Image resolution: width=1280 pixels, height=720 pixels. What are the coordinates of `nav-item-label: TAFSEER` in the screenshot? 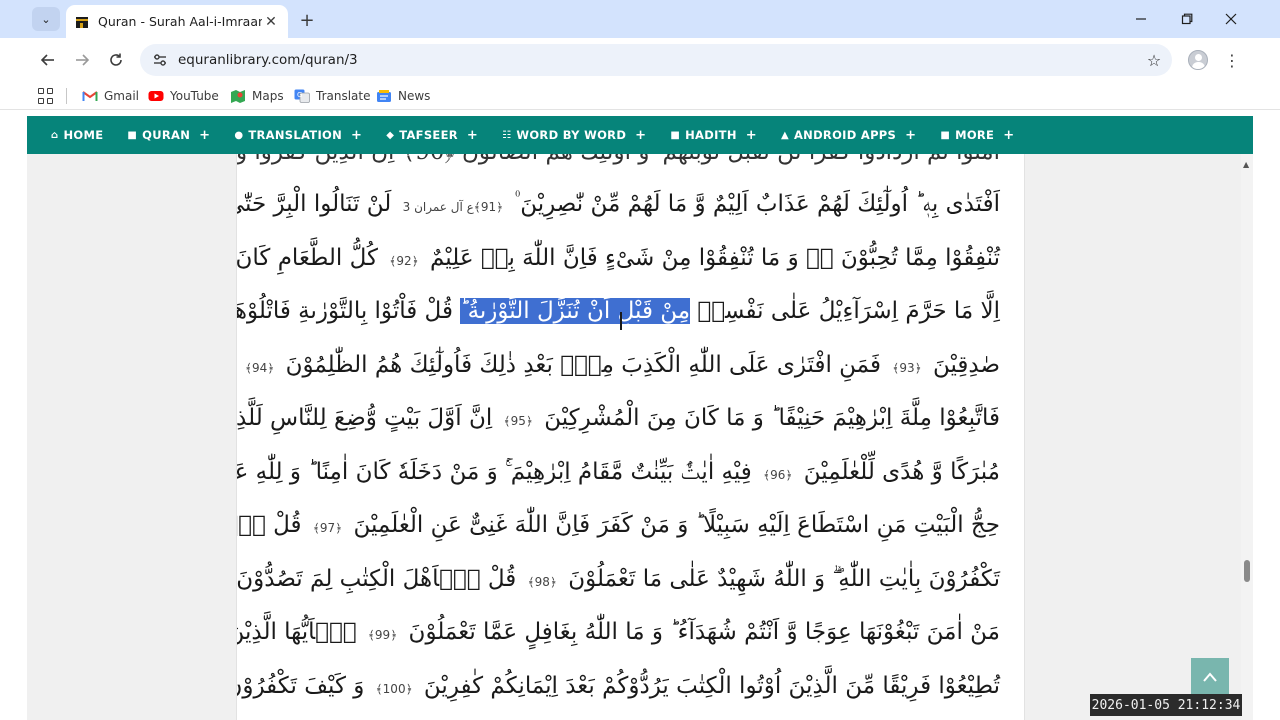 It's located at (428, 135).